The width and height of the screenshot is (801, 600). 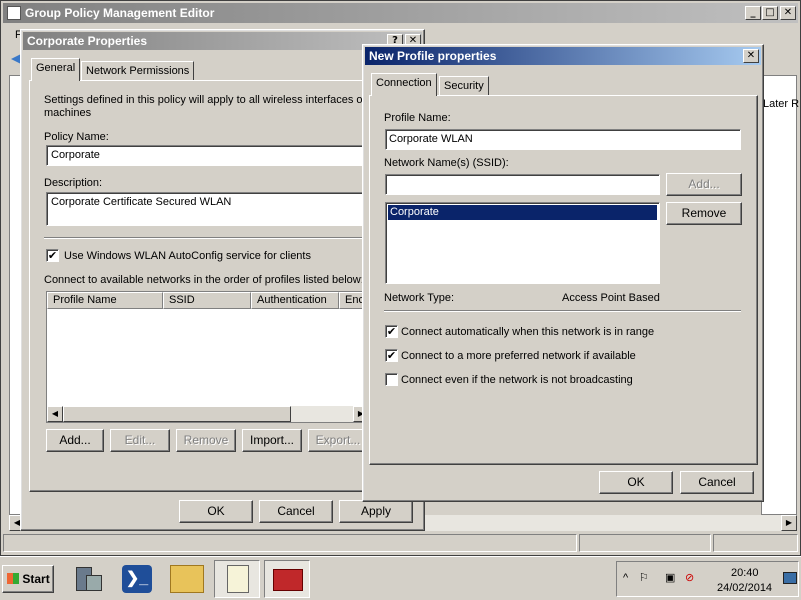 I want to click on corporate-dialog-title: Corporate Properties, so click(x=87, y=41).